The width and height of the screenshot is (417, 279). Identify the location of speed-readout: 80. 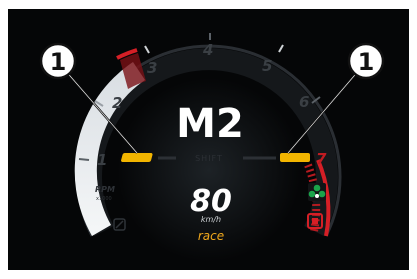
(211, 201).